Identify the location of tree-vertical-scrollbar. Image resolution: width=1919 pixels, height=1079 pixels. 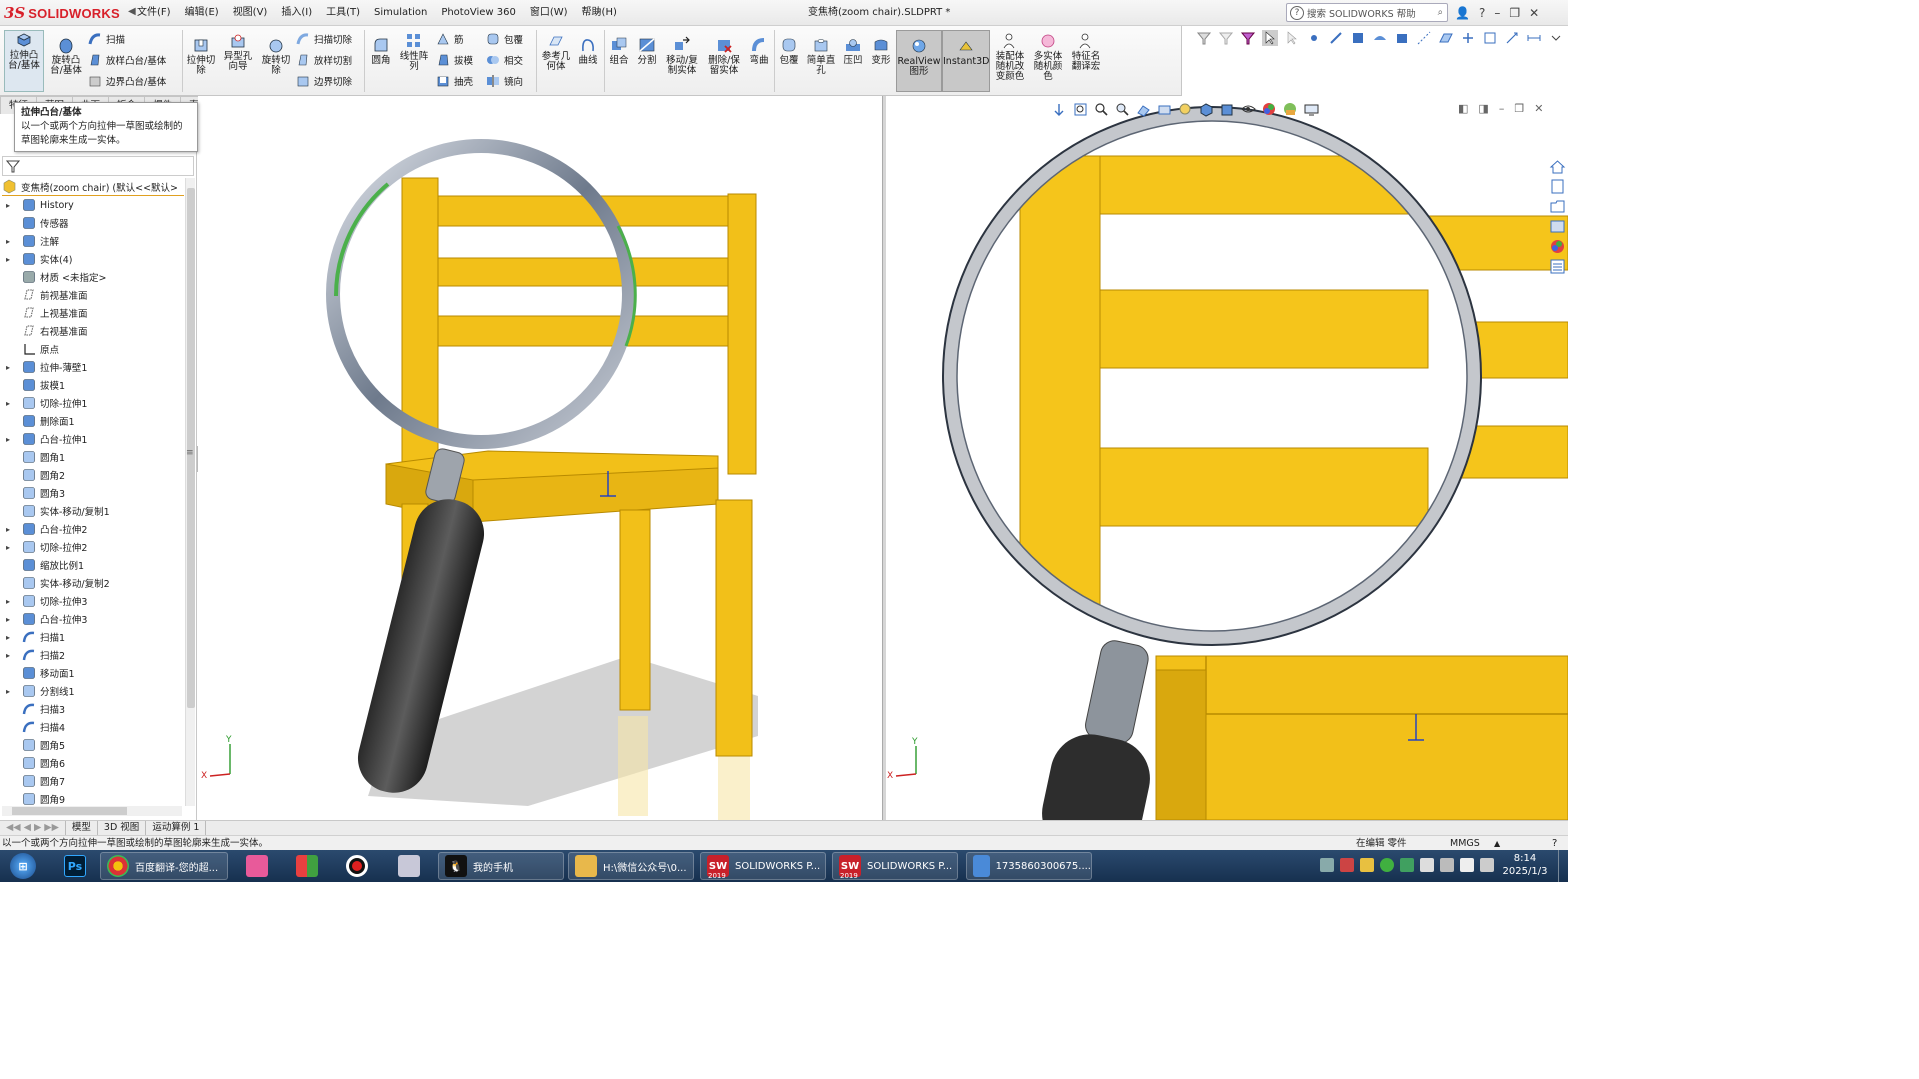
(190, 492).